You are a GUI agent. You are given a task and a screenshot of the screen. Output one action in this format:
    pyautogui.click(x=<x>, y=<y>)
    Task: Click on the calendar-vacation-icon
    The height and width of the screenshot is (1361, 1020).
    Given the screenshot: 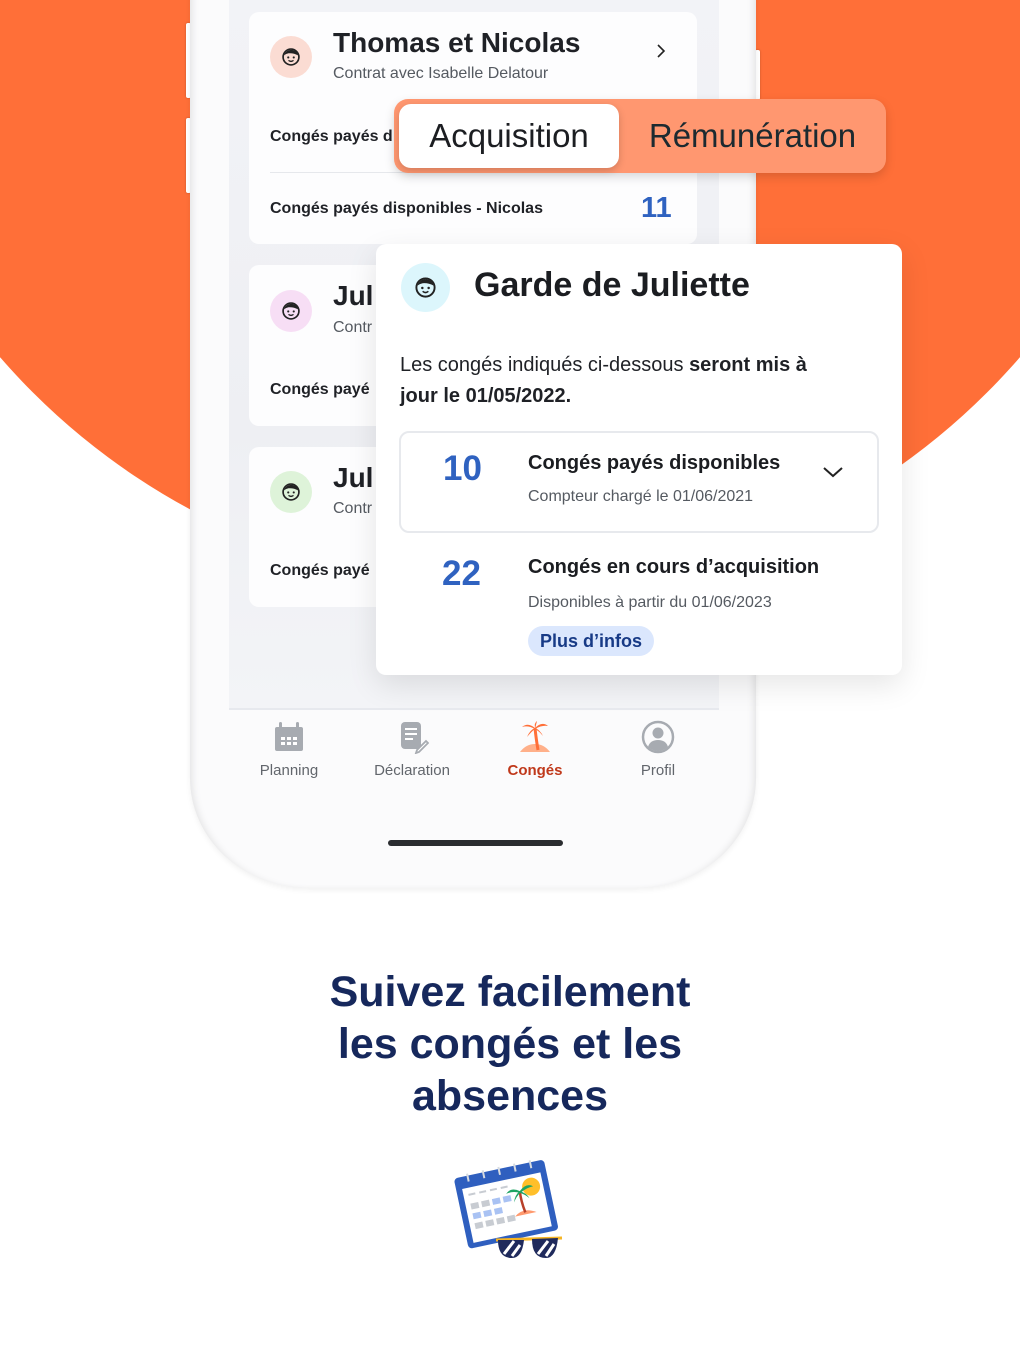 What is the action you would take?
    pyautogui.click(x=508, y=1209)
    